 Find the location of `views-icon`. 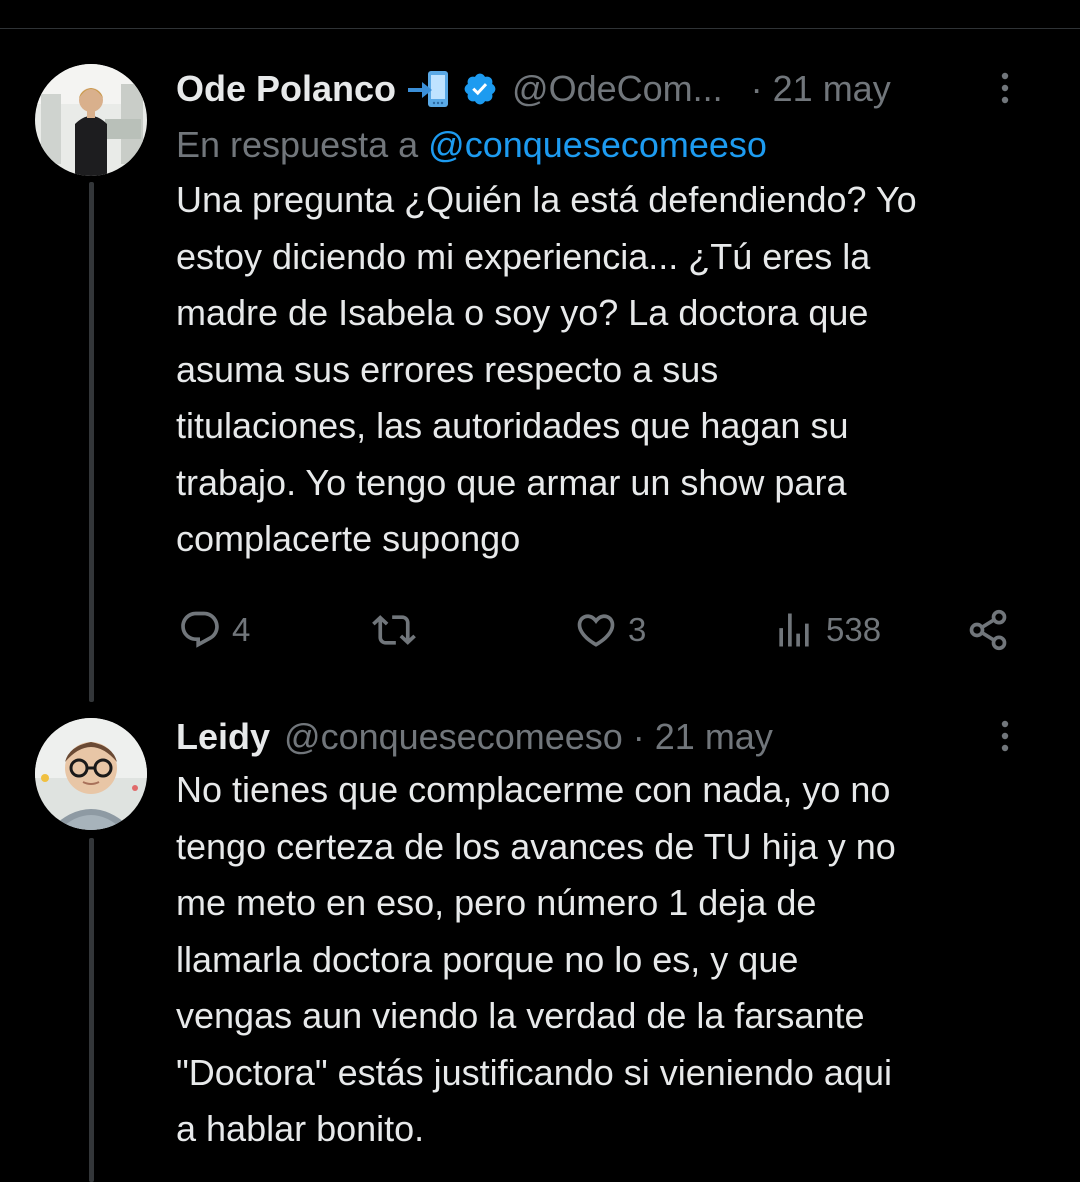

views-icon is located at coordinates (794, 630).